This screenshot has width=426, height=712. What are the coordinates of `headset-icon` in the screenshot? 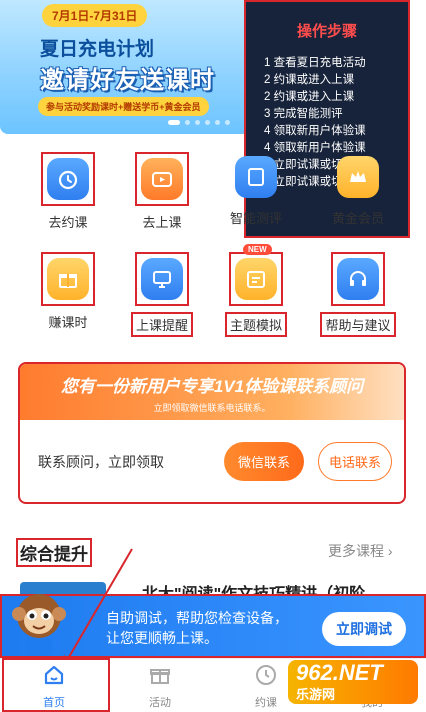 It's located at (358, 279).